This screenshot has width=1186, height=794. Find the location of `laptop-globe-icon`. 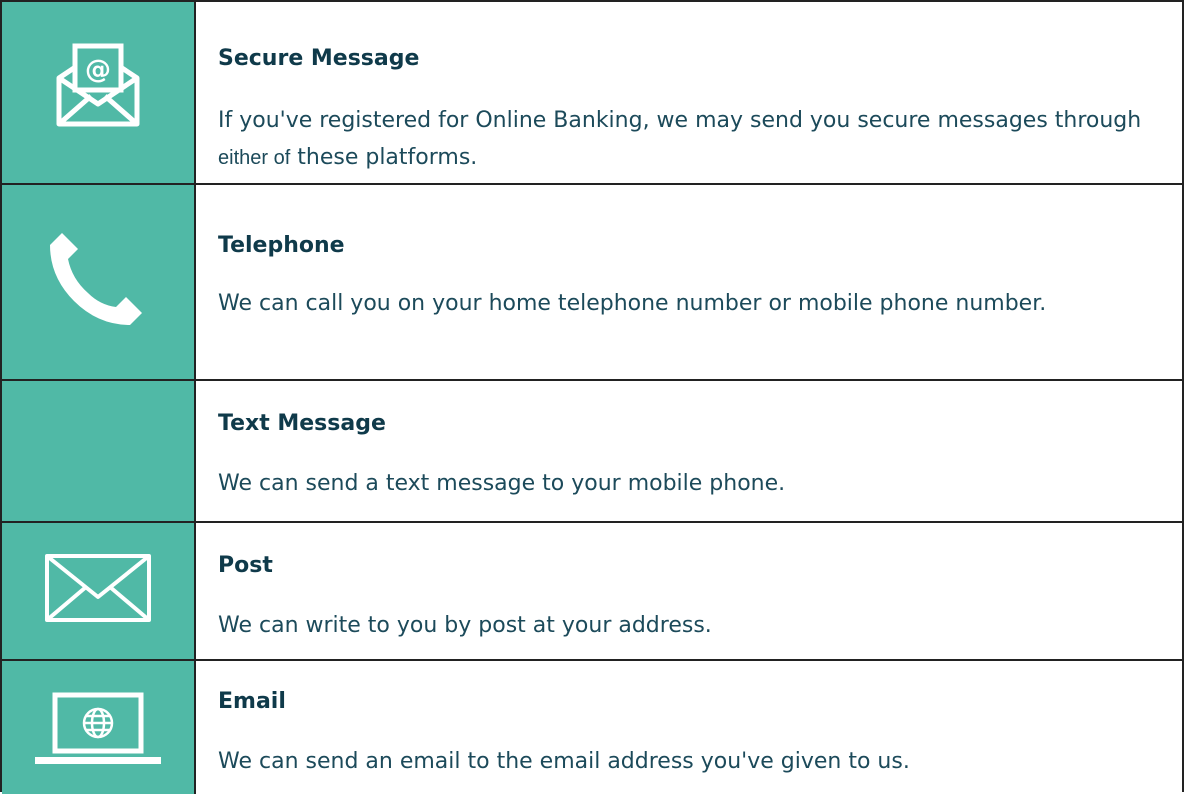

laptop-globe-icon is located at coordinates (98, 728).